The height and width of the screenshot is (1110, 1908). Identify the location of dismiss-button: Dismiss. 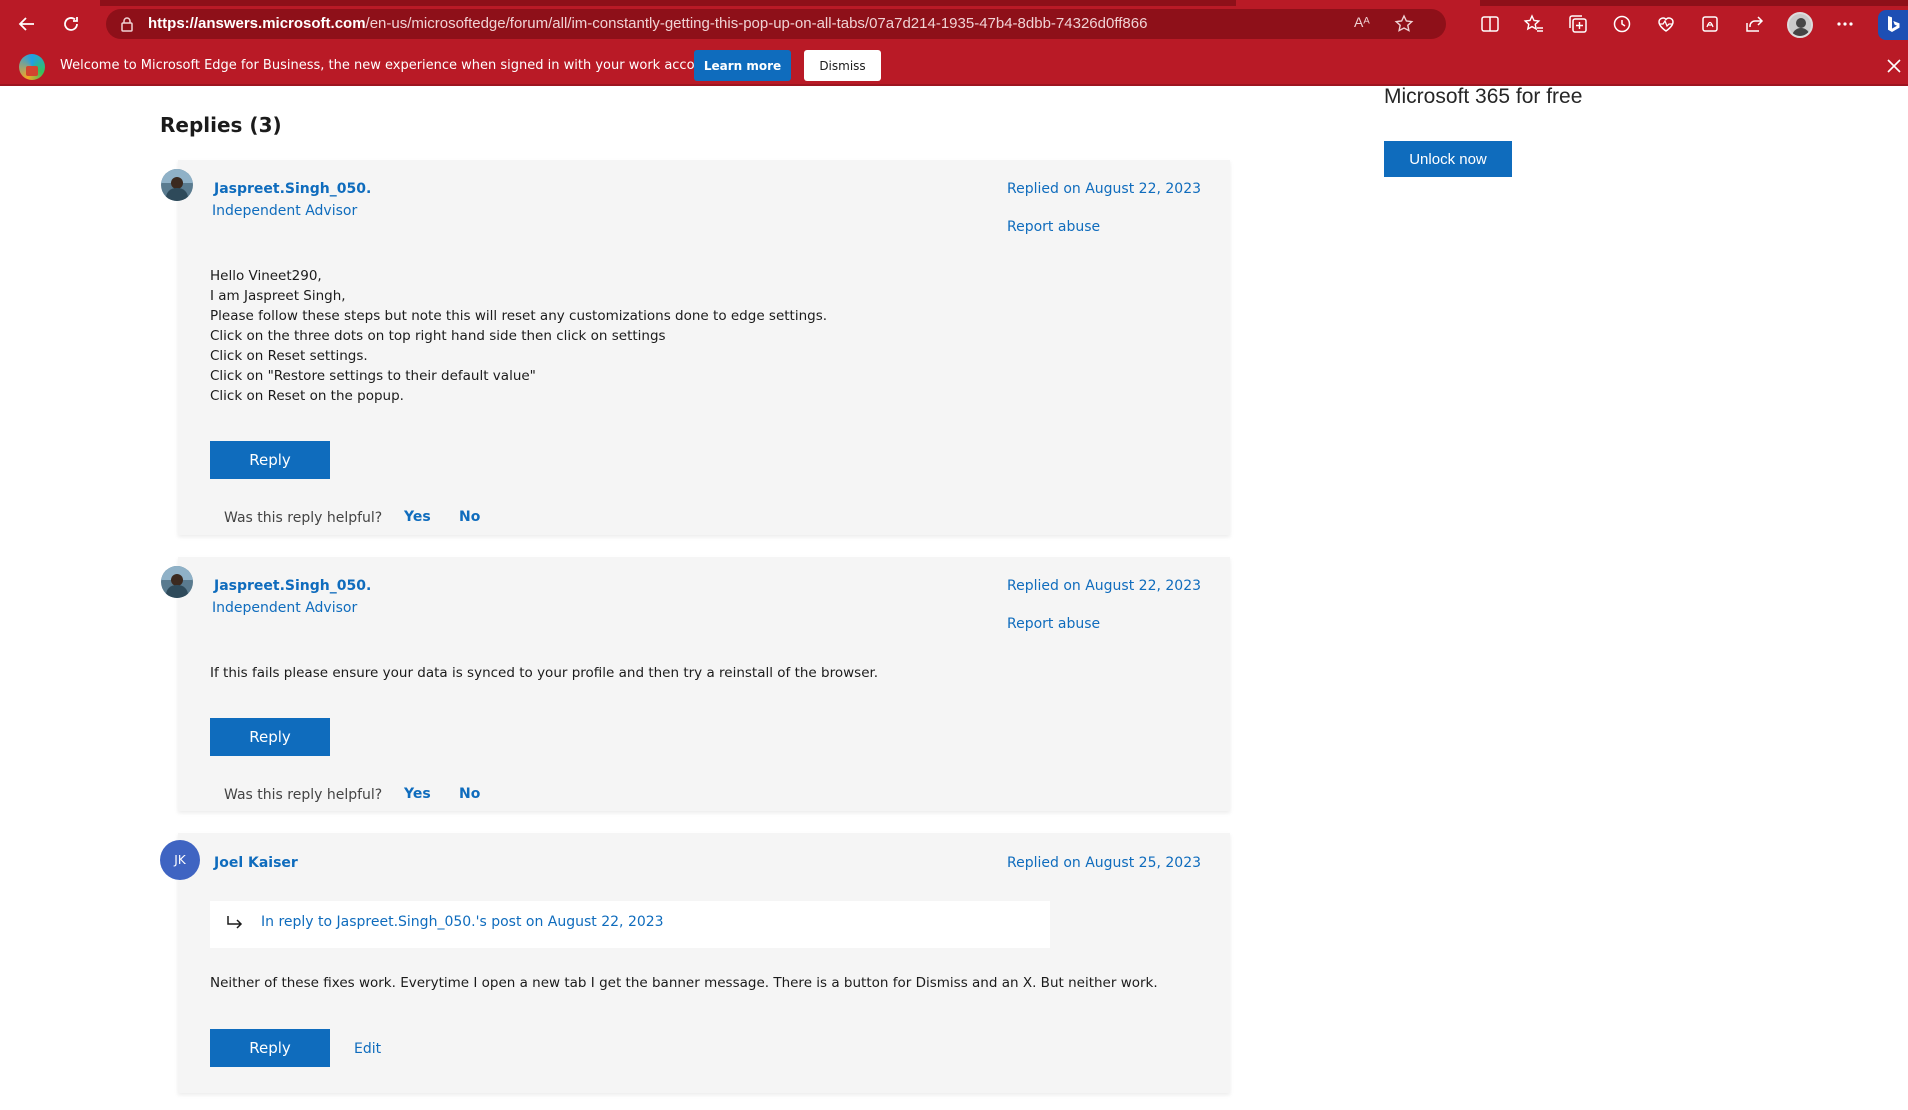
(842, 65).